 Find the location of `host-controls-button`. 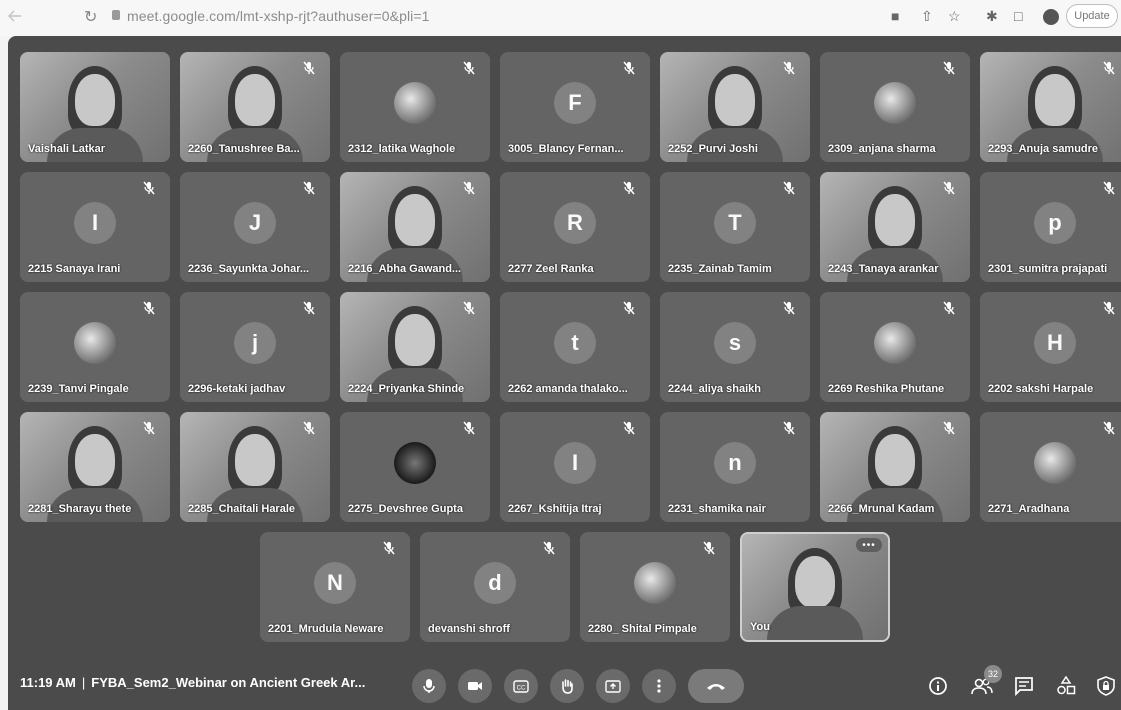

host-controls-button is located at coordinates (1106, 686).